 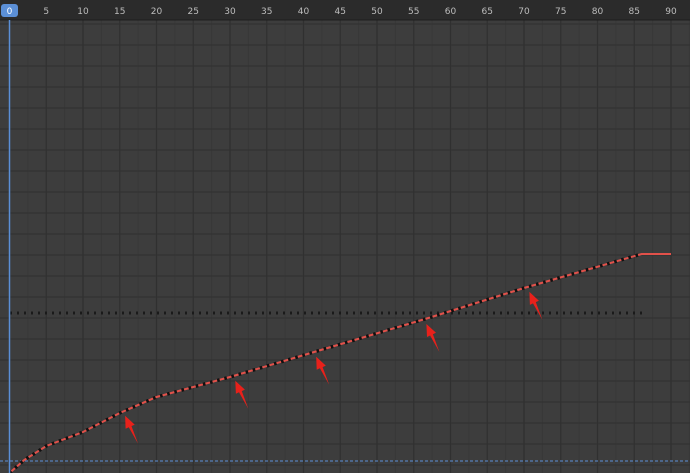 What do you see at coordinates (377, 12) in the screenshot?
I see `frame-tick-label: 50` at bounding box center [377, 12].